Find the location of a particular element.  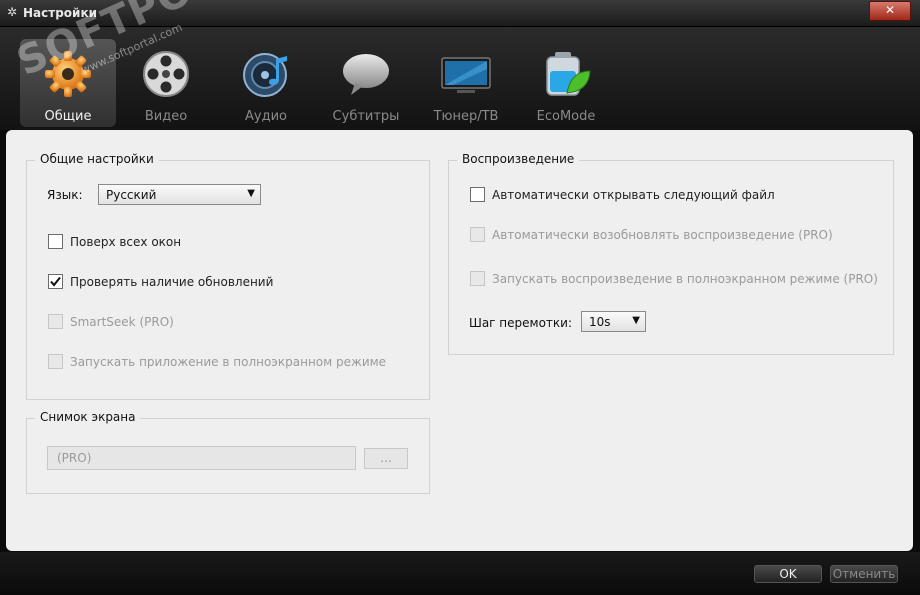

tab-general: Общие is located at coordinates (68, 83).